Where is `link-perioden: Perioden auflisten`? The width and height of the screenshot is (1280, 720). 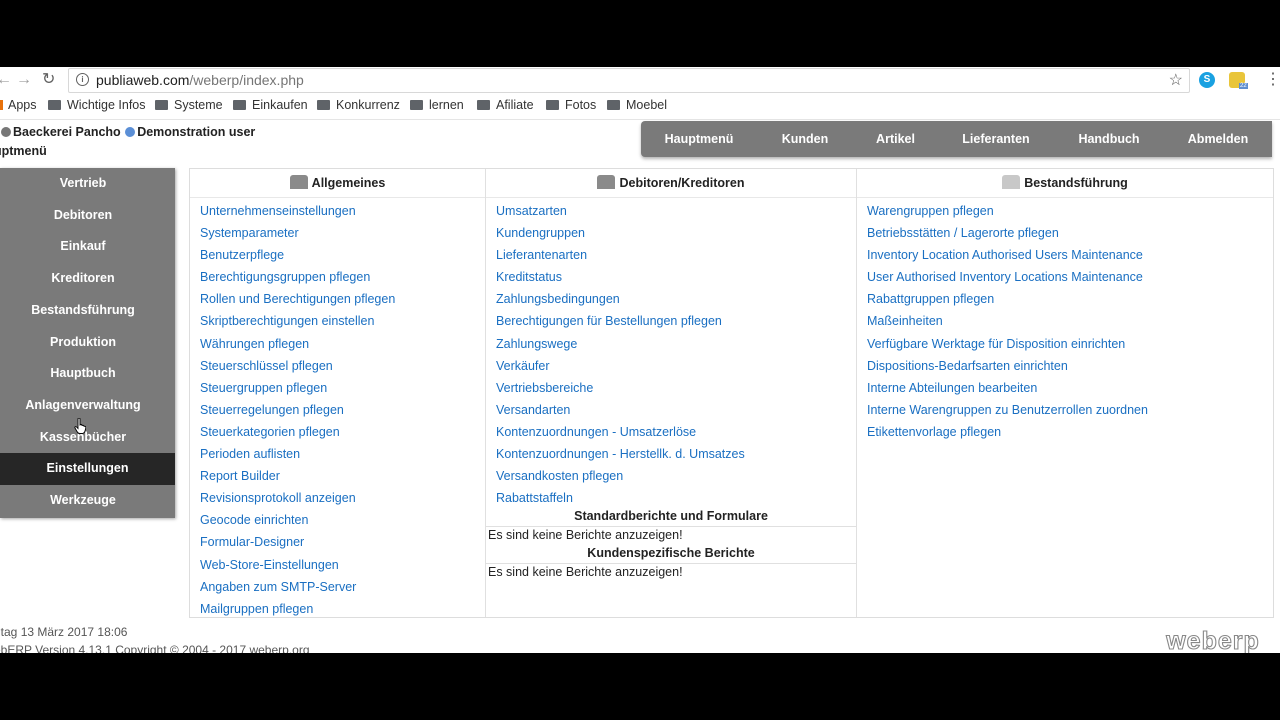 link-perioden: Perioden auflisten is located at coordinates (297, 455).